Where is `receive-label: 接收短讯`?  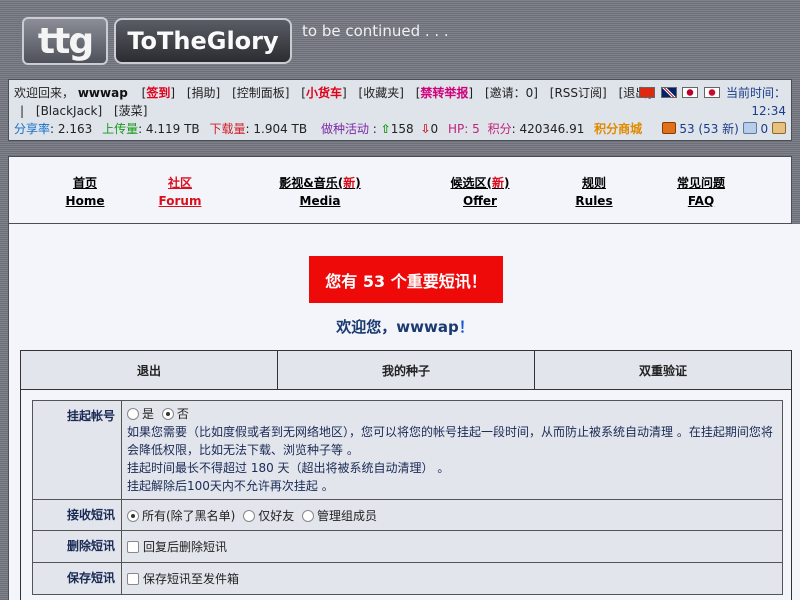 receive-label: 接收短讯 is located at coordinates (77, 515).